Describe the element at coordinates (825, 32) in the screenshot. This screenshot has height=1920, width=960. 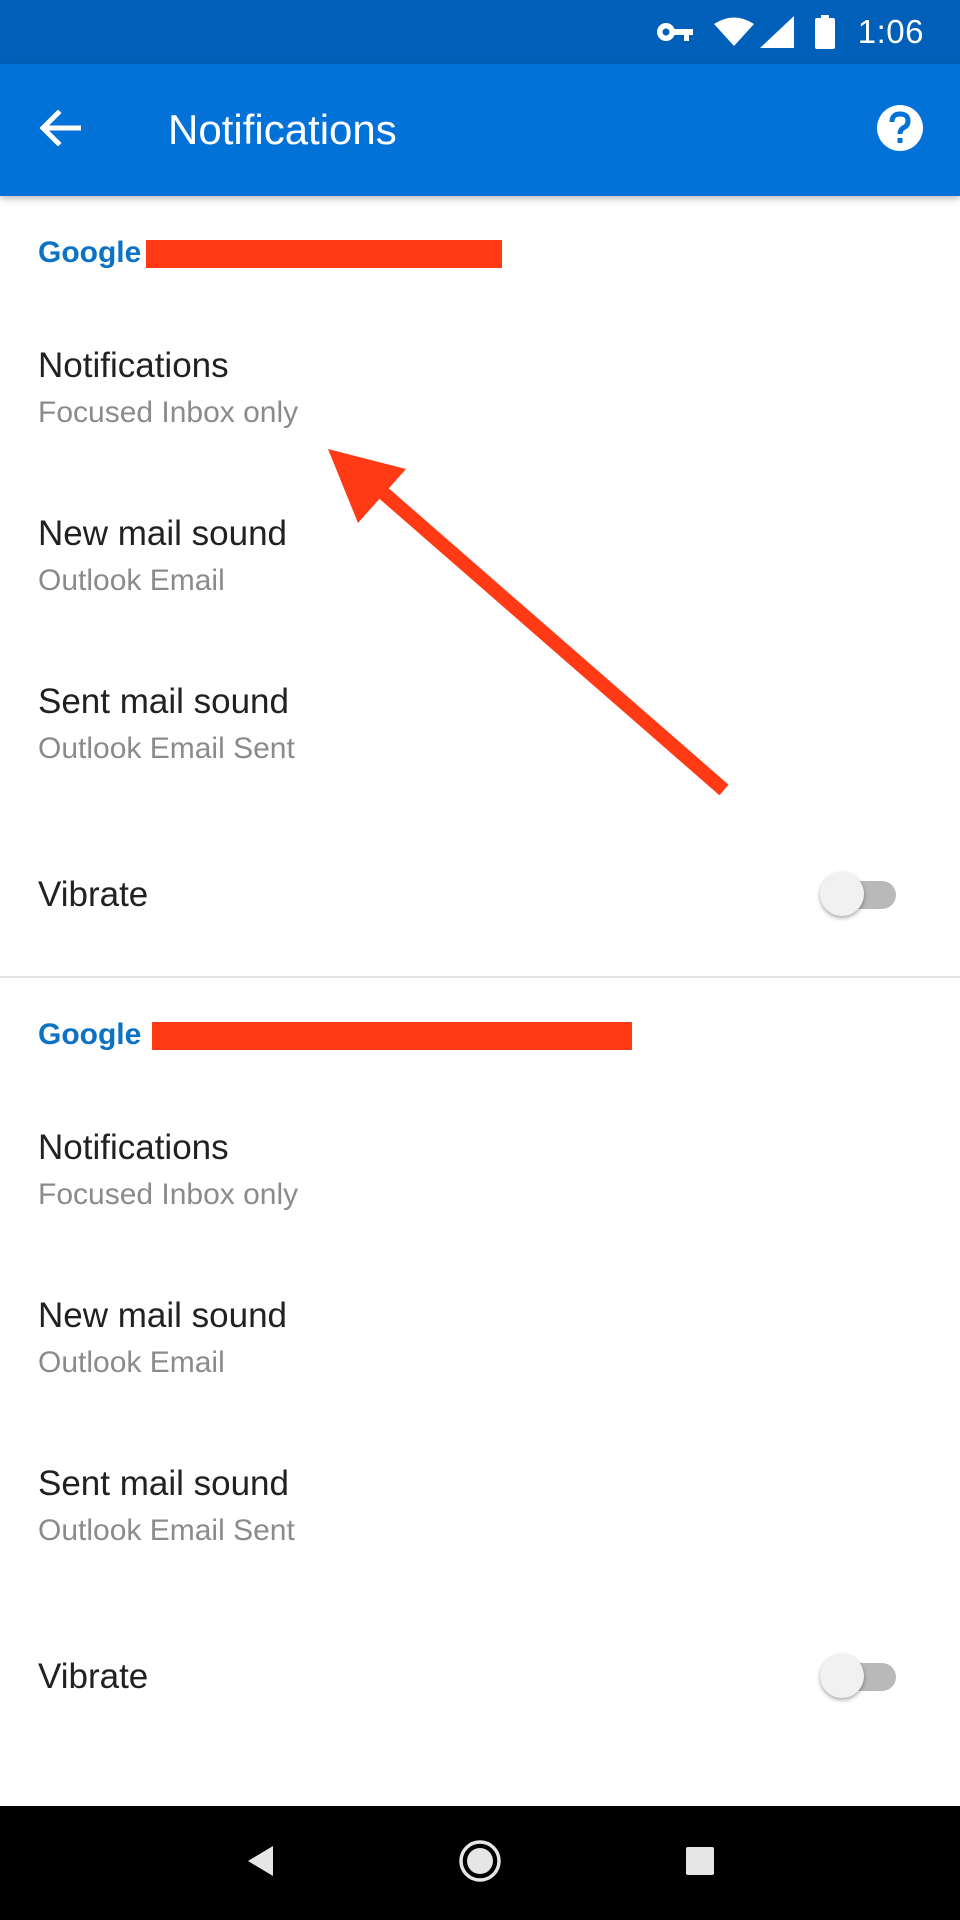
I see `battery-icon` at that location.